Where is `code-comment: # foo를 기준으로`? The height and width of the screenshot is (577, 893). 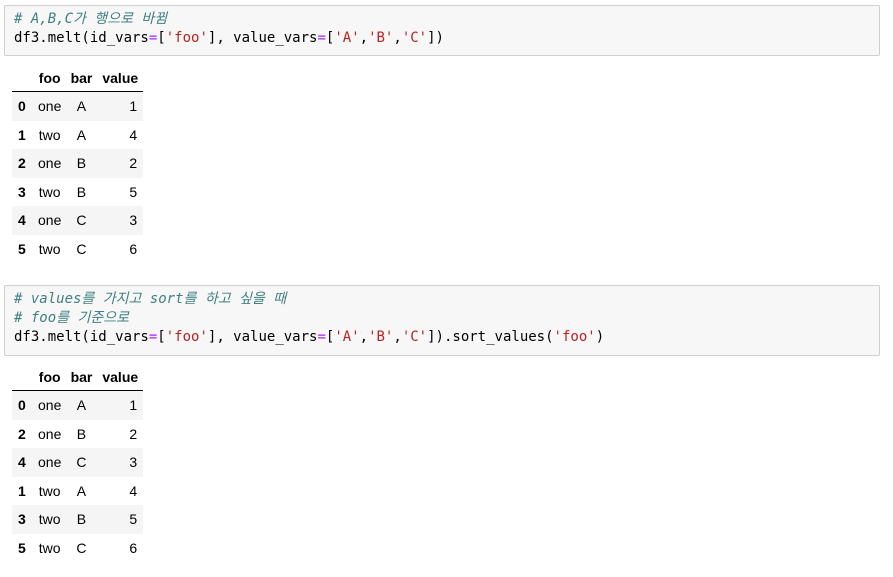 code-comment: # foo를 기준으로 is located at coordinates (71, 318).